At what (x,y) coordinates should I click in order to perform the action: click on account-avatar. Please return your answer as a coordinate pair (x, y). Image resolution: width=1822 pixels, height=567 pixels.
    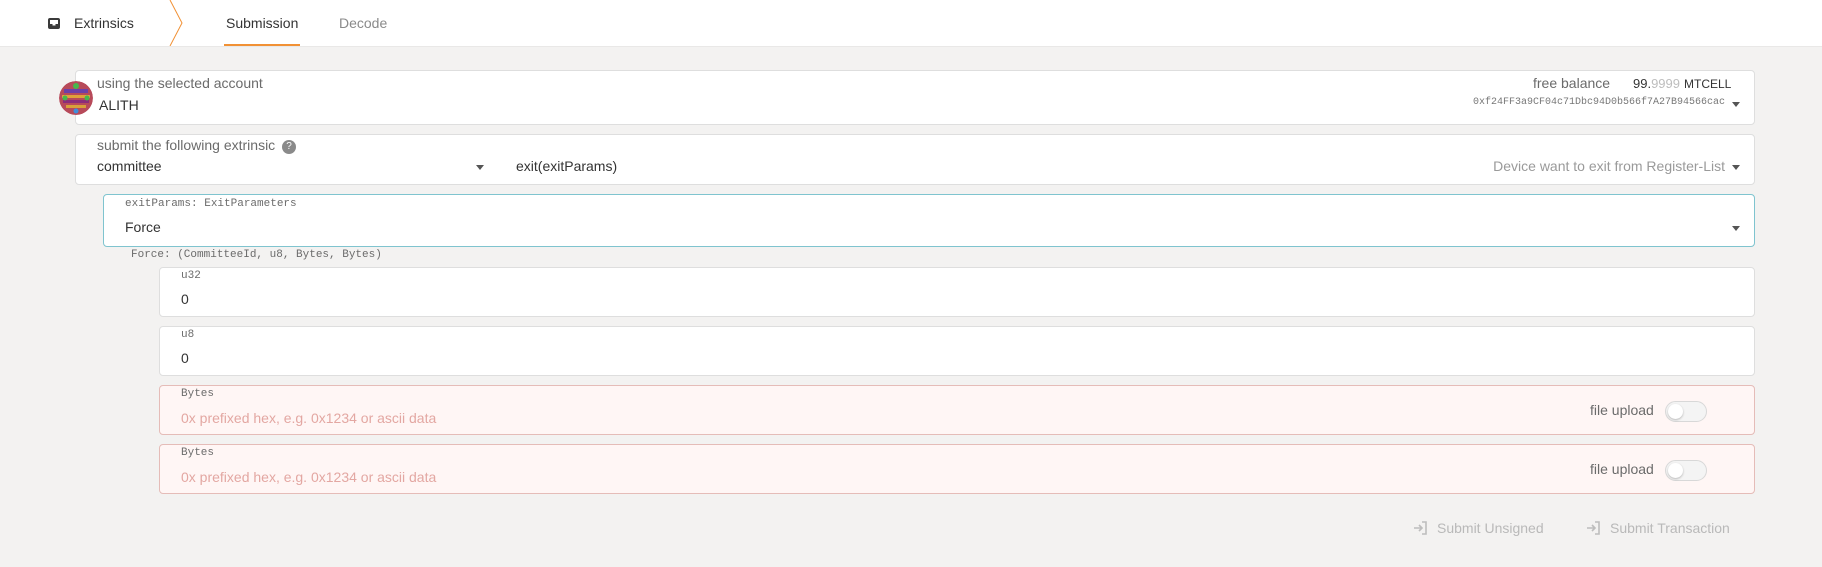
    Looking at the image, I should click on (76, 98).